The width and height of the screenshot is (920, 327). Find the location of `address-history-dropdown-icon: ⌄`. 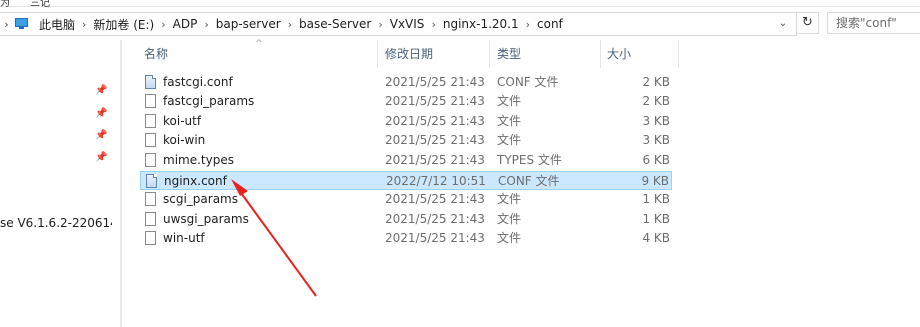

address-history-dropdown-icon: ⌄ is located at coordinates (783, 24).